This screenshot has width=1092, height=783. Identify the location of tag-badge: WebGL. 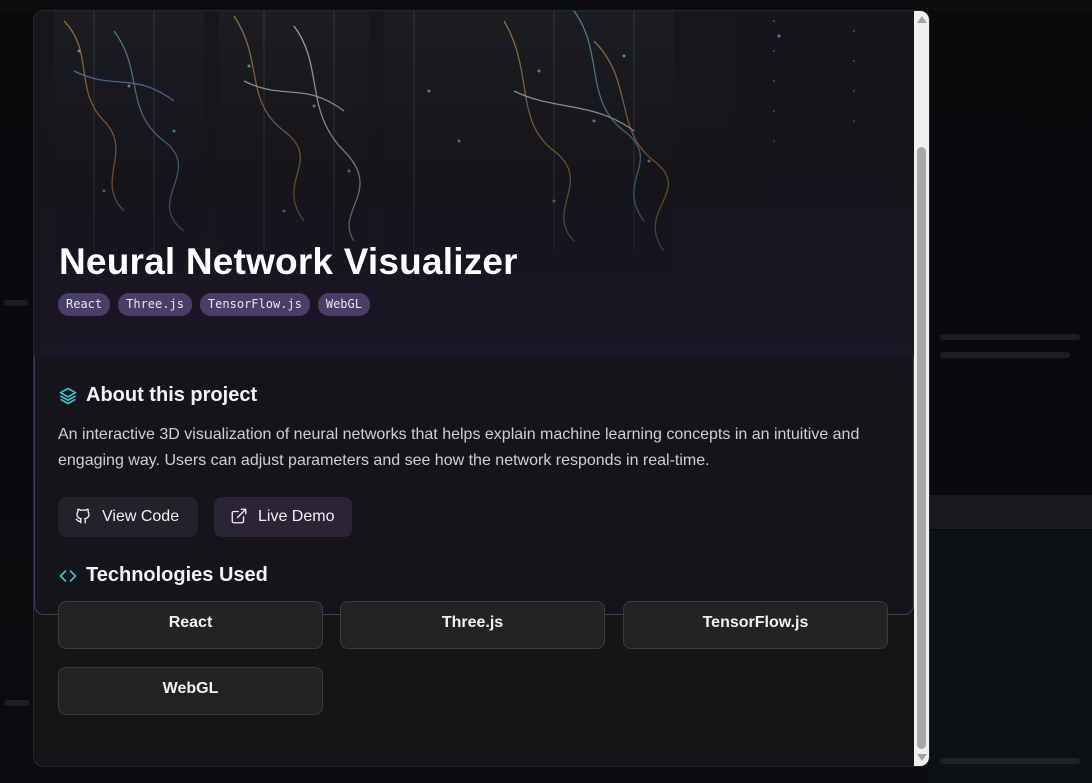
(343, 304).